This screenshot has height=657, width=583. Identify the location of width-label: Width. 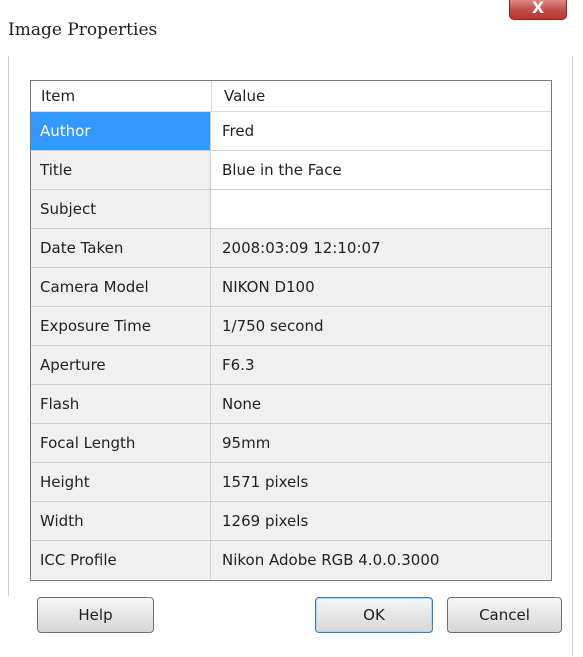
(121, 521).